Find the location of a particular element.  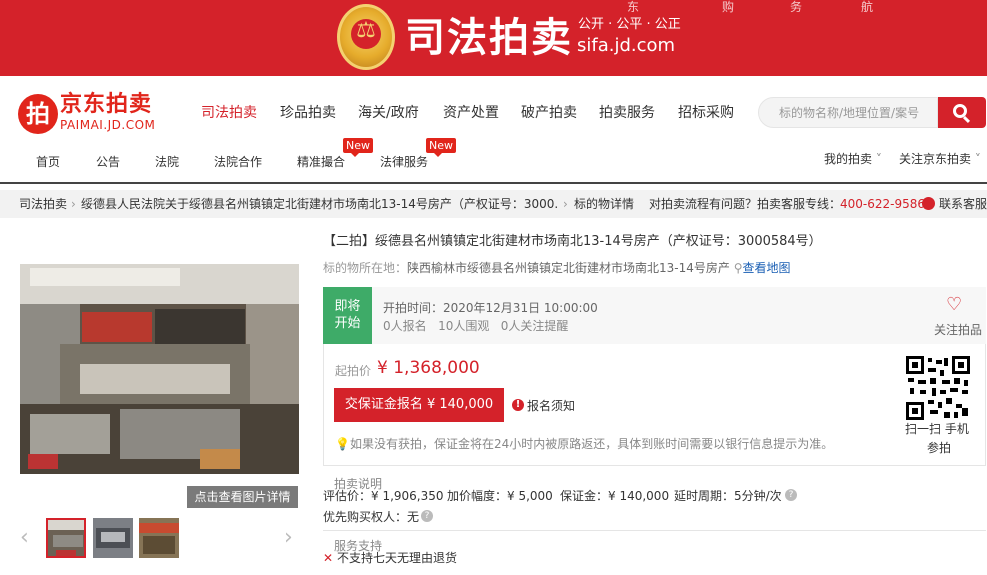

service-icon is located at coordinates (928, 203).